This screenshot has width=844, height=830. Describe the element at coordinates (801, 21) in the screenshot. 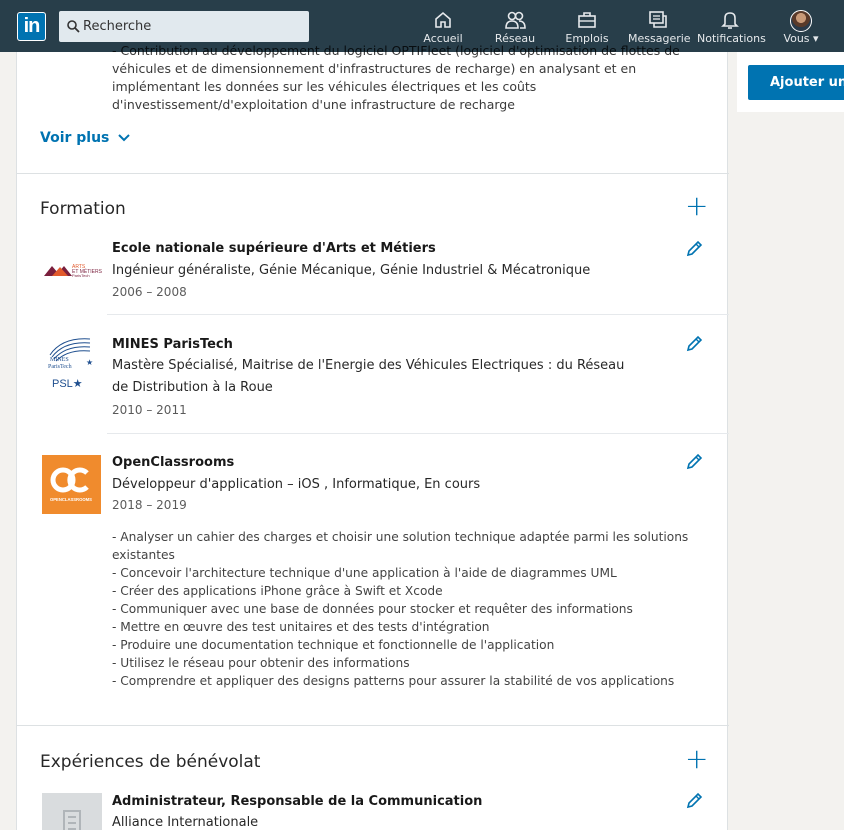

I see `avatar` at that location.